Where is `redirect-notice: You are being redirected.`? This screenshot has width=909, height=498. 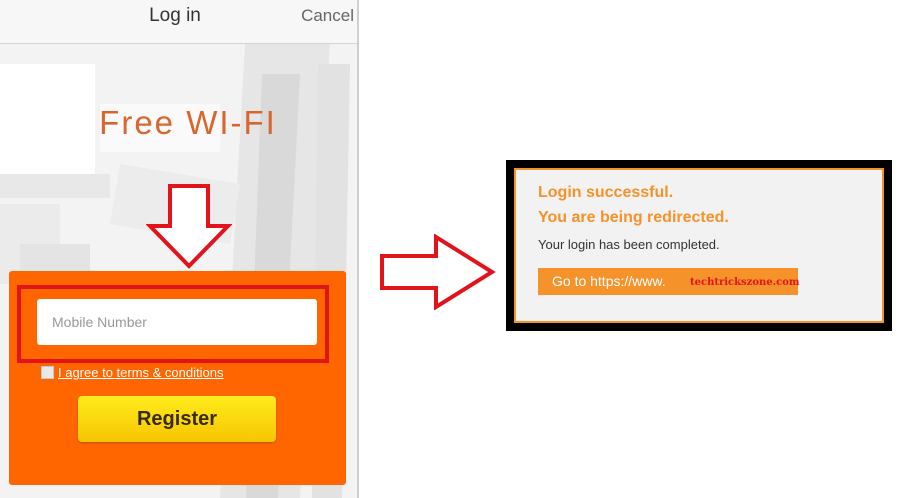 redirect-notice: You are being redirected. is located at coordinates (633, 217).